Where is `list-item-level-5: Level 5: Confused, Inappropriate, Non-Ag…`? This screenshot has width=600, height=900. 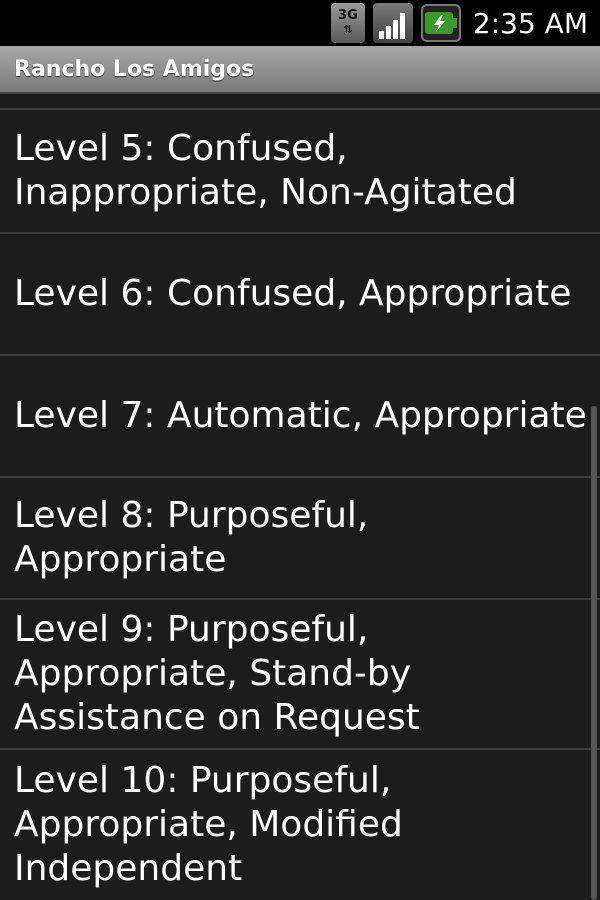 list-item-level-5: Level 5: Confused, Inappropriate, Non-Ag… is located at coordinates (300, 172).